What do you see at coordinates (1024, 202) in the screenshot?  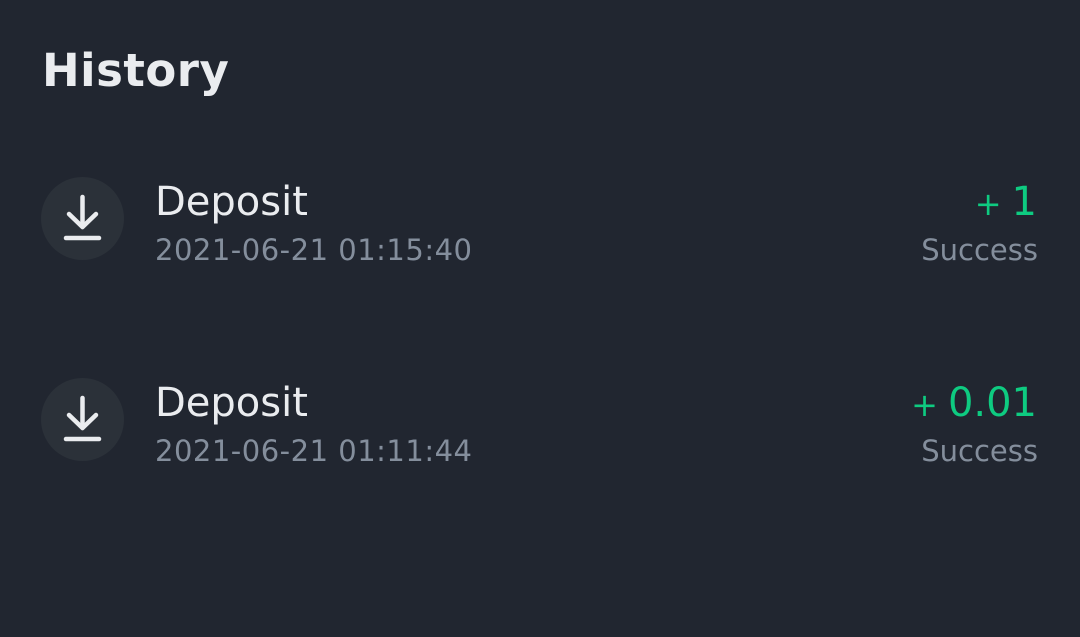 I see `amount-value: 1` at bounding box center [1024, 202].